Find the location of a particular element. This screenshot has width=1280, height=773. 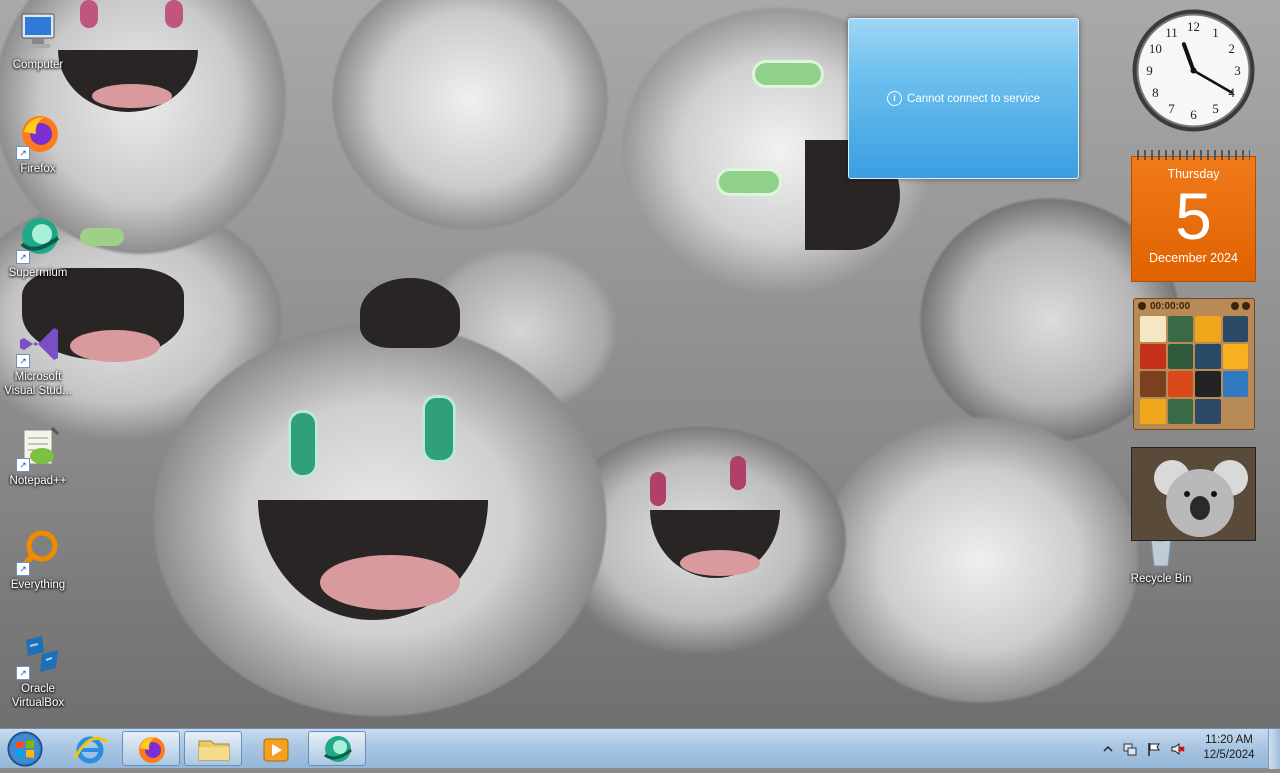

info-icon: i is located at coordinates (895, 98).